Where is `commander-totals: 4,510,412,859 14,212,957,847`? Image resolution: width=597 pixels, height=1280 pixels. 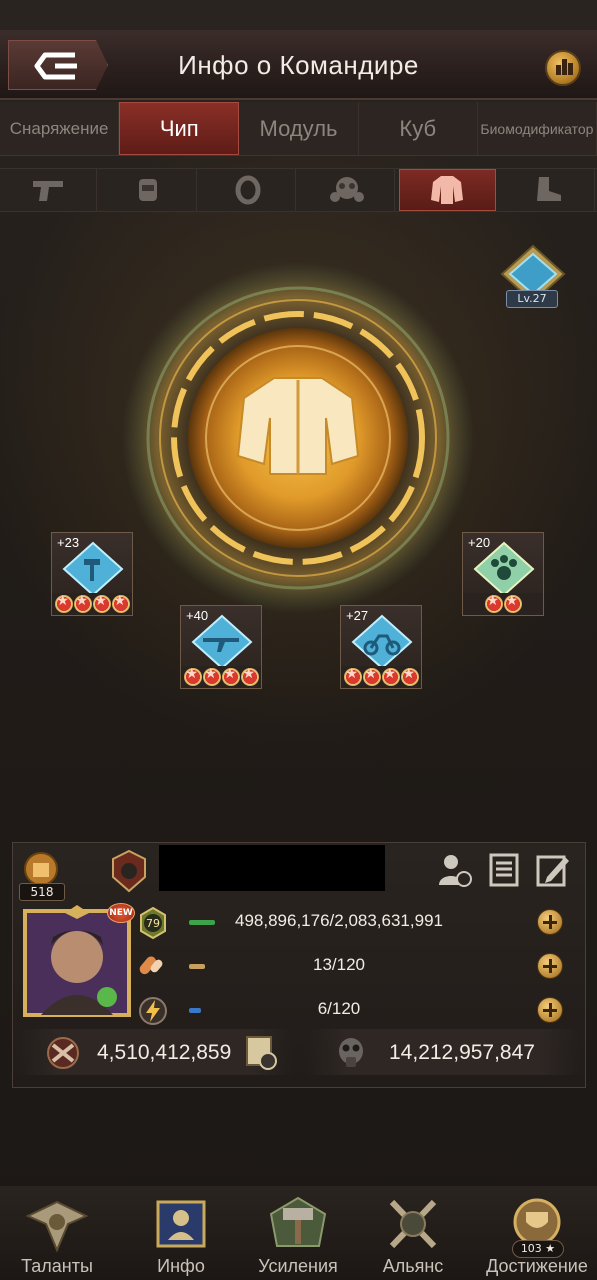
commander-totals: 4,510,412,859 14,212,957,847 is located at coordinates (299, 1053).